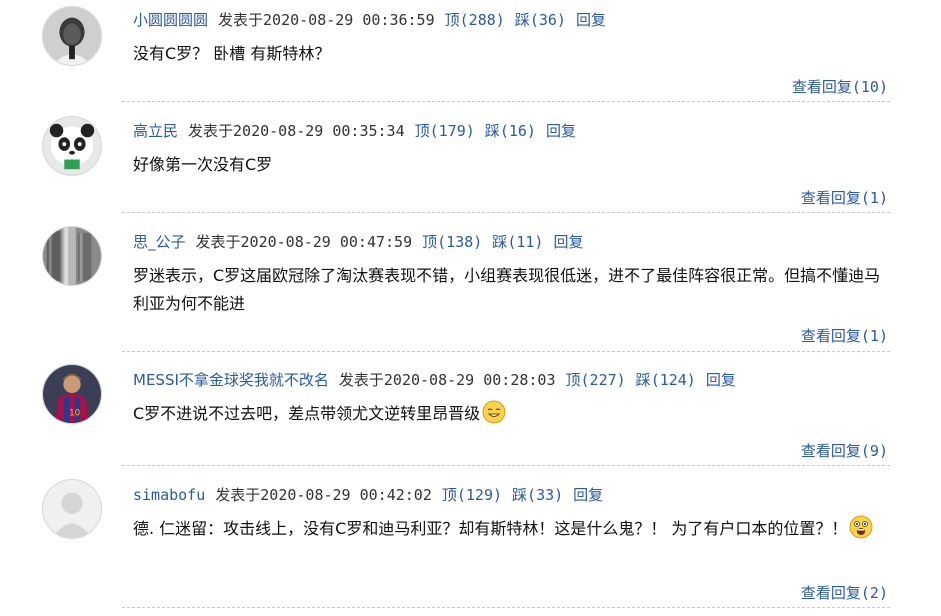  I want to click on comment-text: 好像第一次没有C罗, so click(513, 165).